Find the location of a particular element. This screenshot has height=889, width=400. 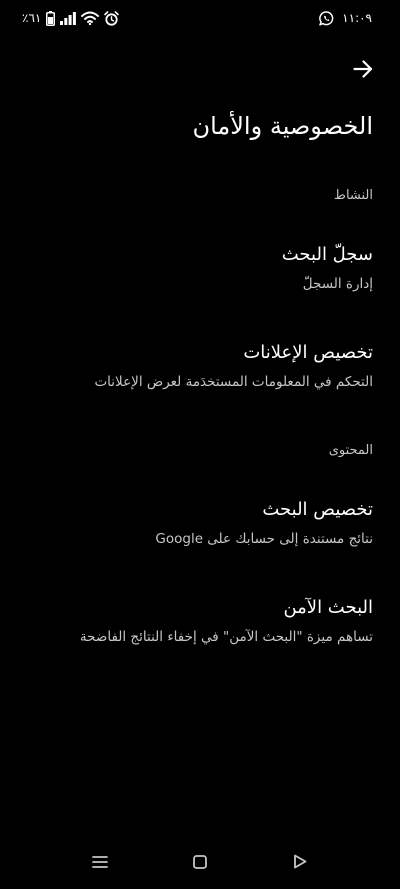

home-icon is located at coordinates (200, 863).